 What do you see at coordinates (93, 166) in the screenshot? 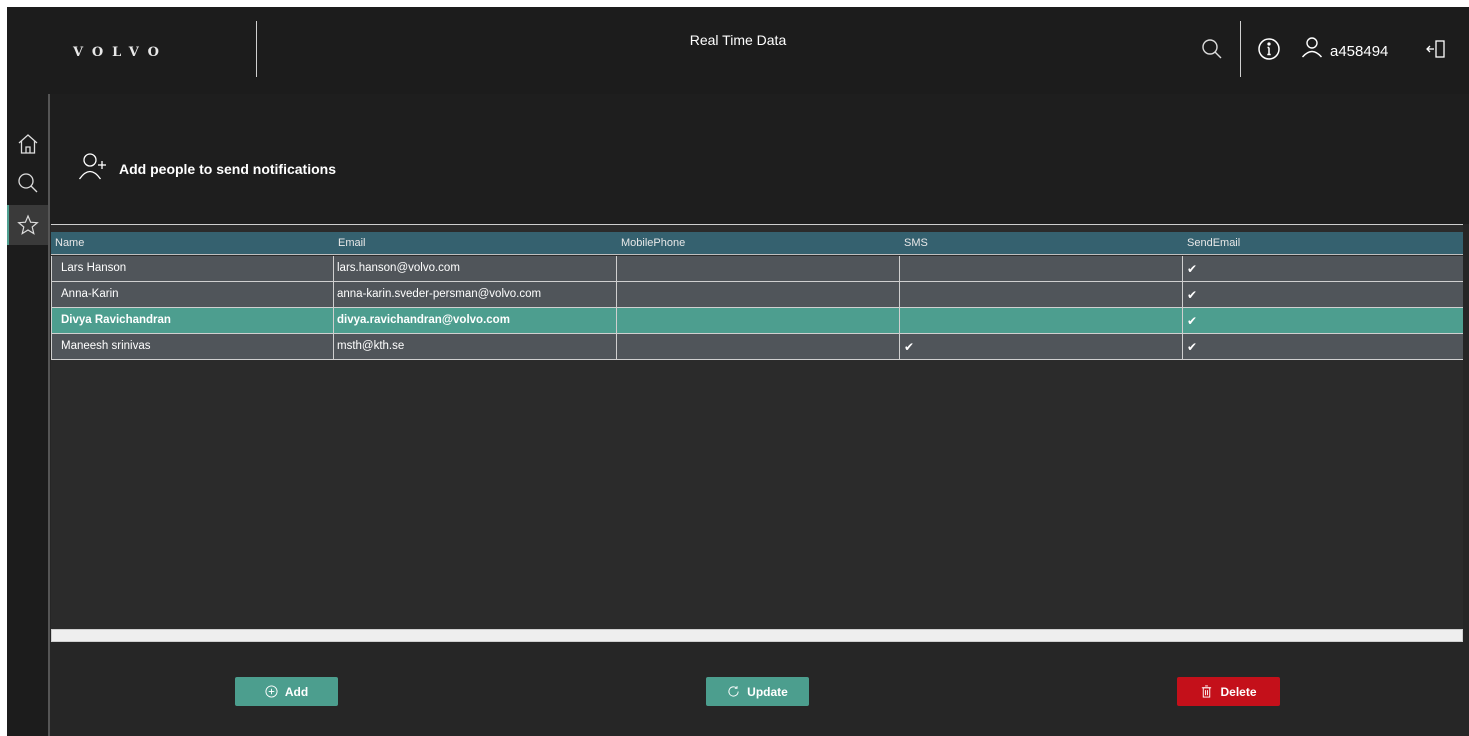
I see `add-person-icon` at bounding box center [93, 166].